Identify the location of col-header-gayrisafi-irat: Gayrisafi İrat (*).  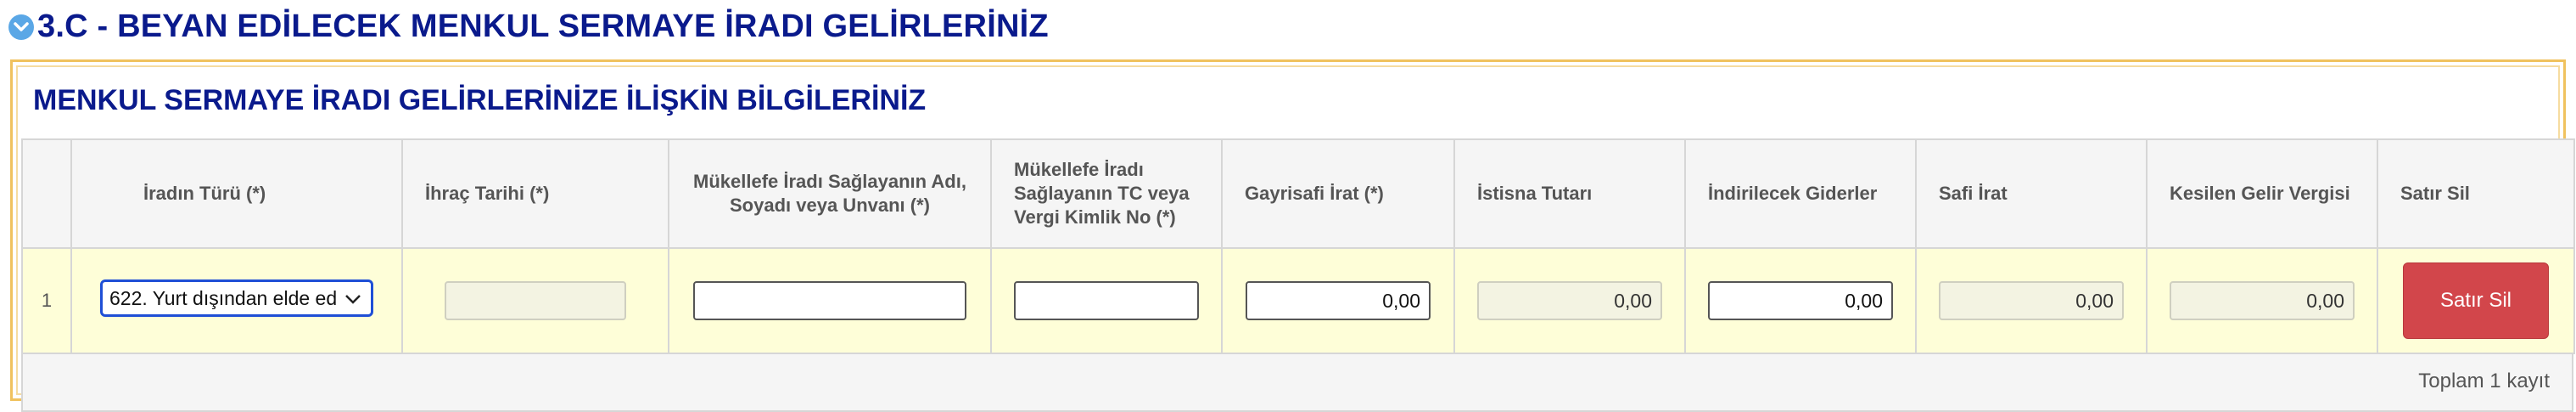
(1338, 193).